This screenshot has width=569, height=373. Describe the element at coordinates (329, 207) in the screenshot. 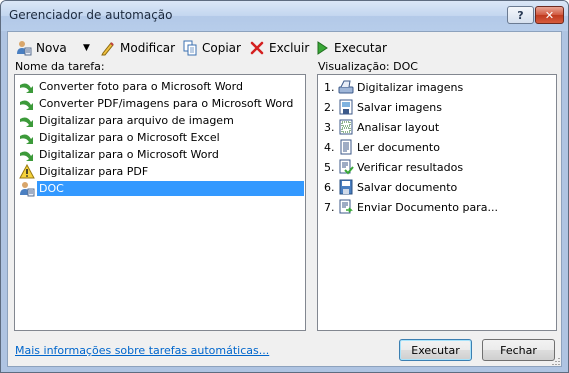

I see `step-number: 7.` at that location.